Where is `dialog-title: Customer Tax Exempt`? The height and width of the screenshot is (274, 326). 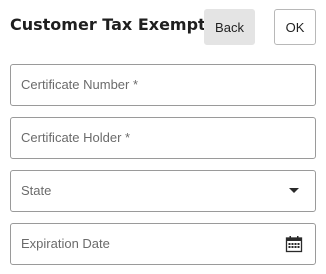
dialog-title: Customer Tax Exempt is located at coordinates (108, 24).